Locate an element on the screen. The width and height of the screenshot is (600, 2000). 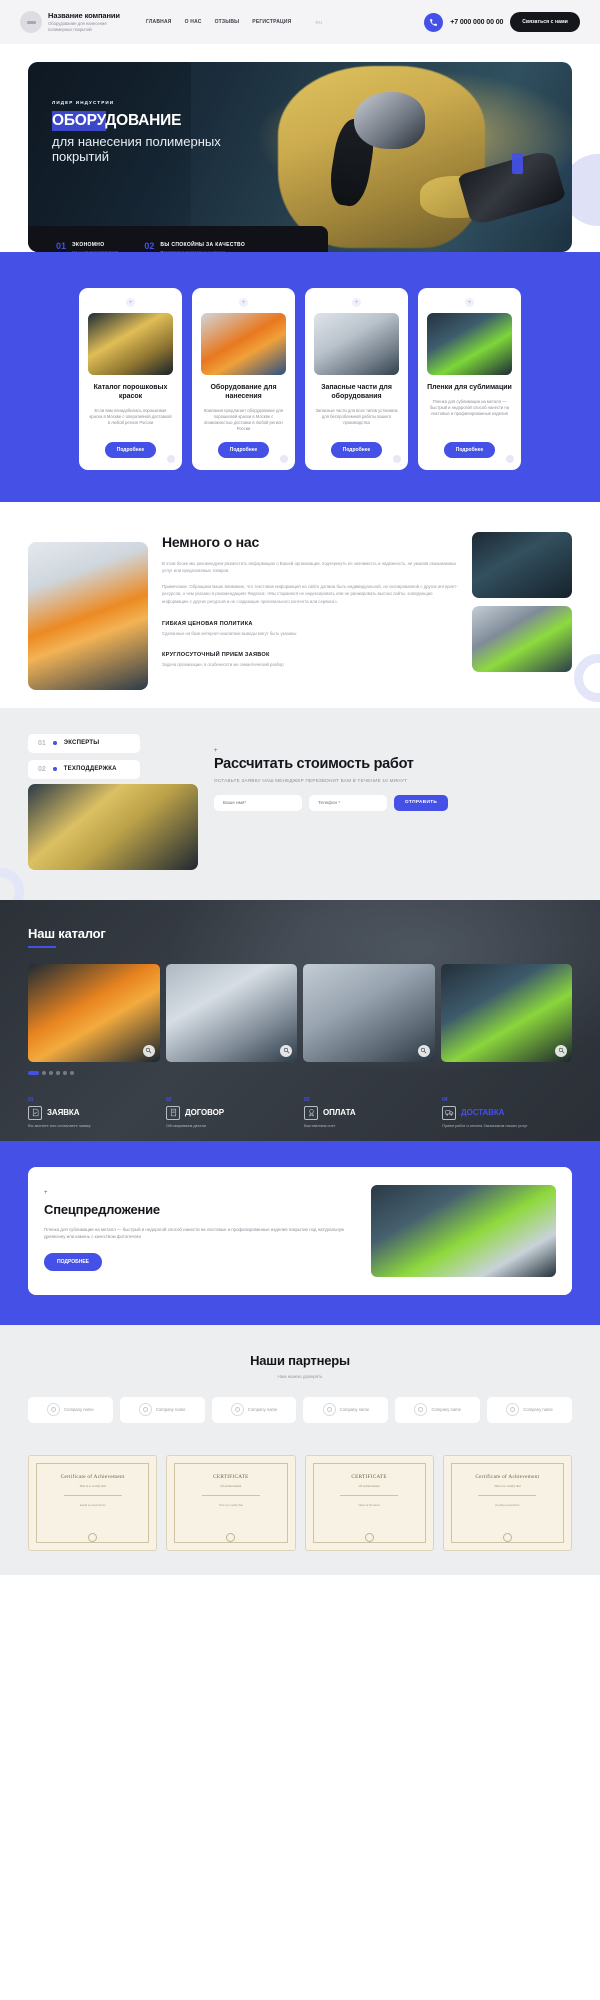
chip-number: 01 is located at coordinates (42, 743).